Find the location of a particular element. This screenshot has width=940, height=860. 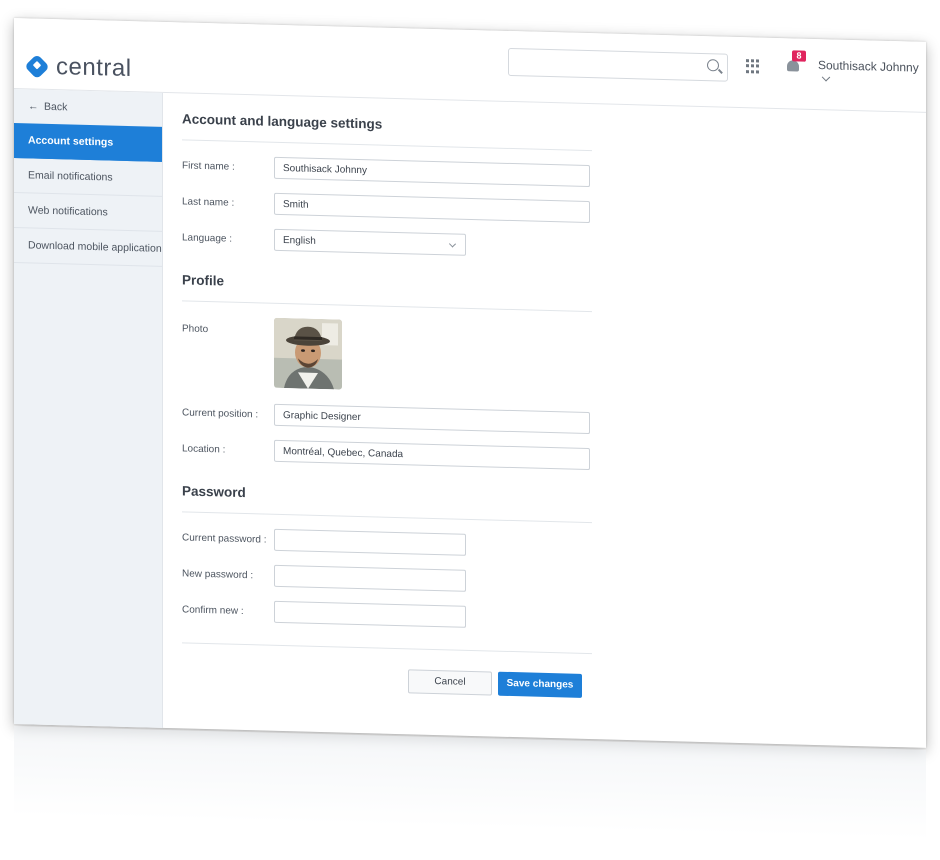

position-row: Current position : Graphic Designer is located at coordinates (387, 418).